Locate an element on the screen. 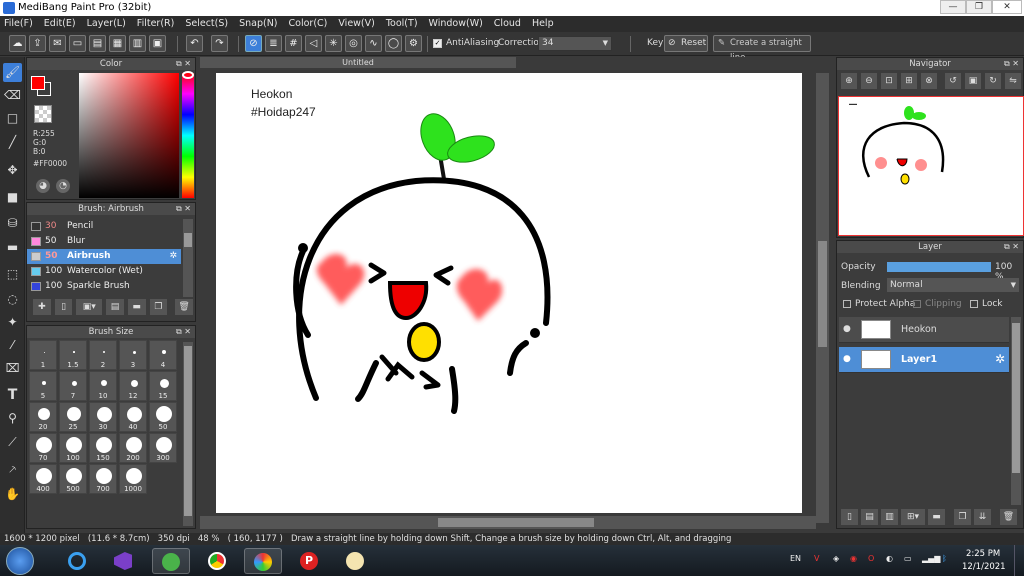  new-layer-icon: ▯ is located at coordinates (849, 517).